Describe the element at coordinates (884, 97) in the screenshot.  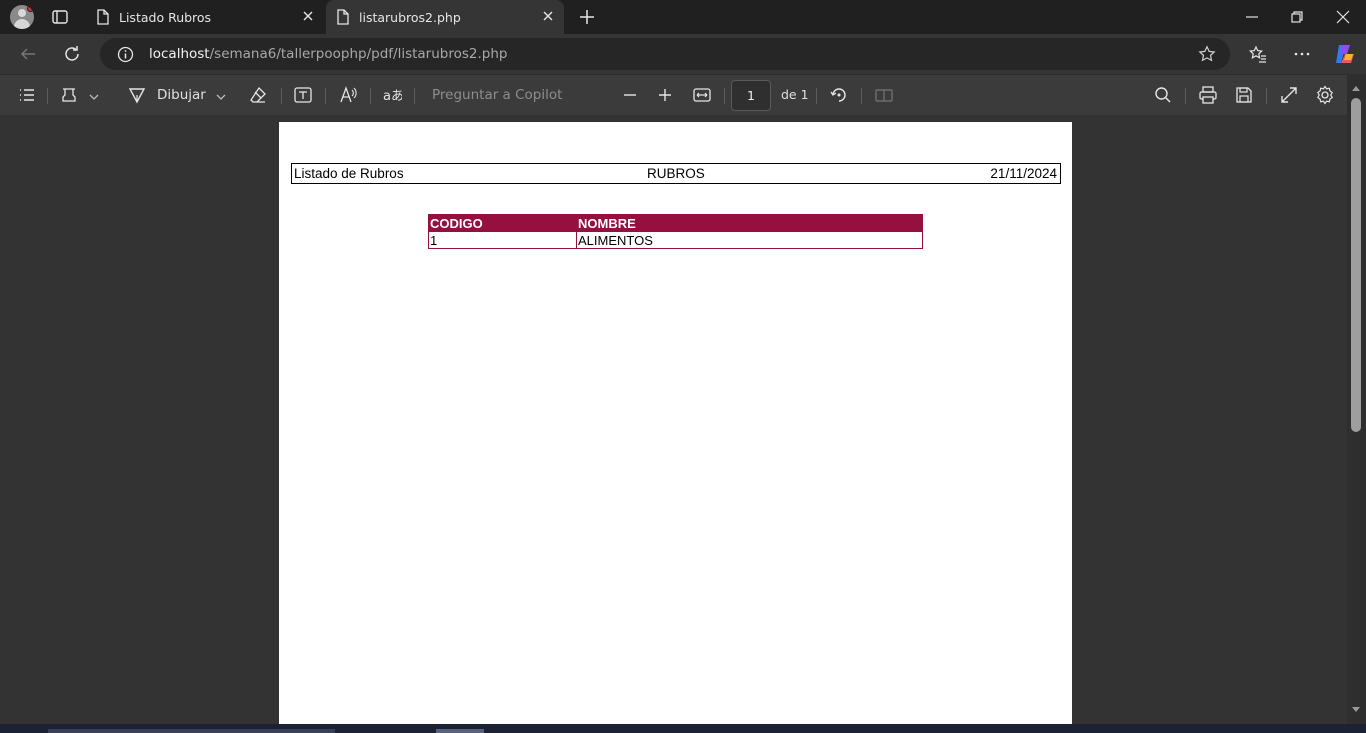
I see `page-view-icon` at that location.